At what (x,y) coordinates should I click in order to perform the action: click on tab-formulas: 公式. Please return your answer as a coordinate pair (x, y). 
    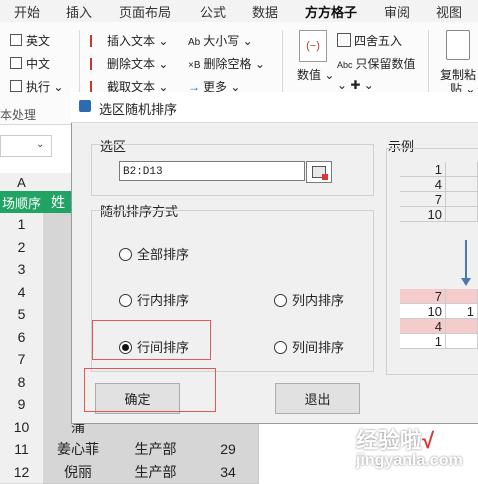
    Looking at the image, I should click on (213, 11).